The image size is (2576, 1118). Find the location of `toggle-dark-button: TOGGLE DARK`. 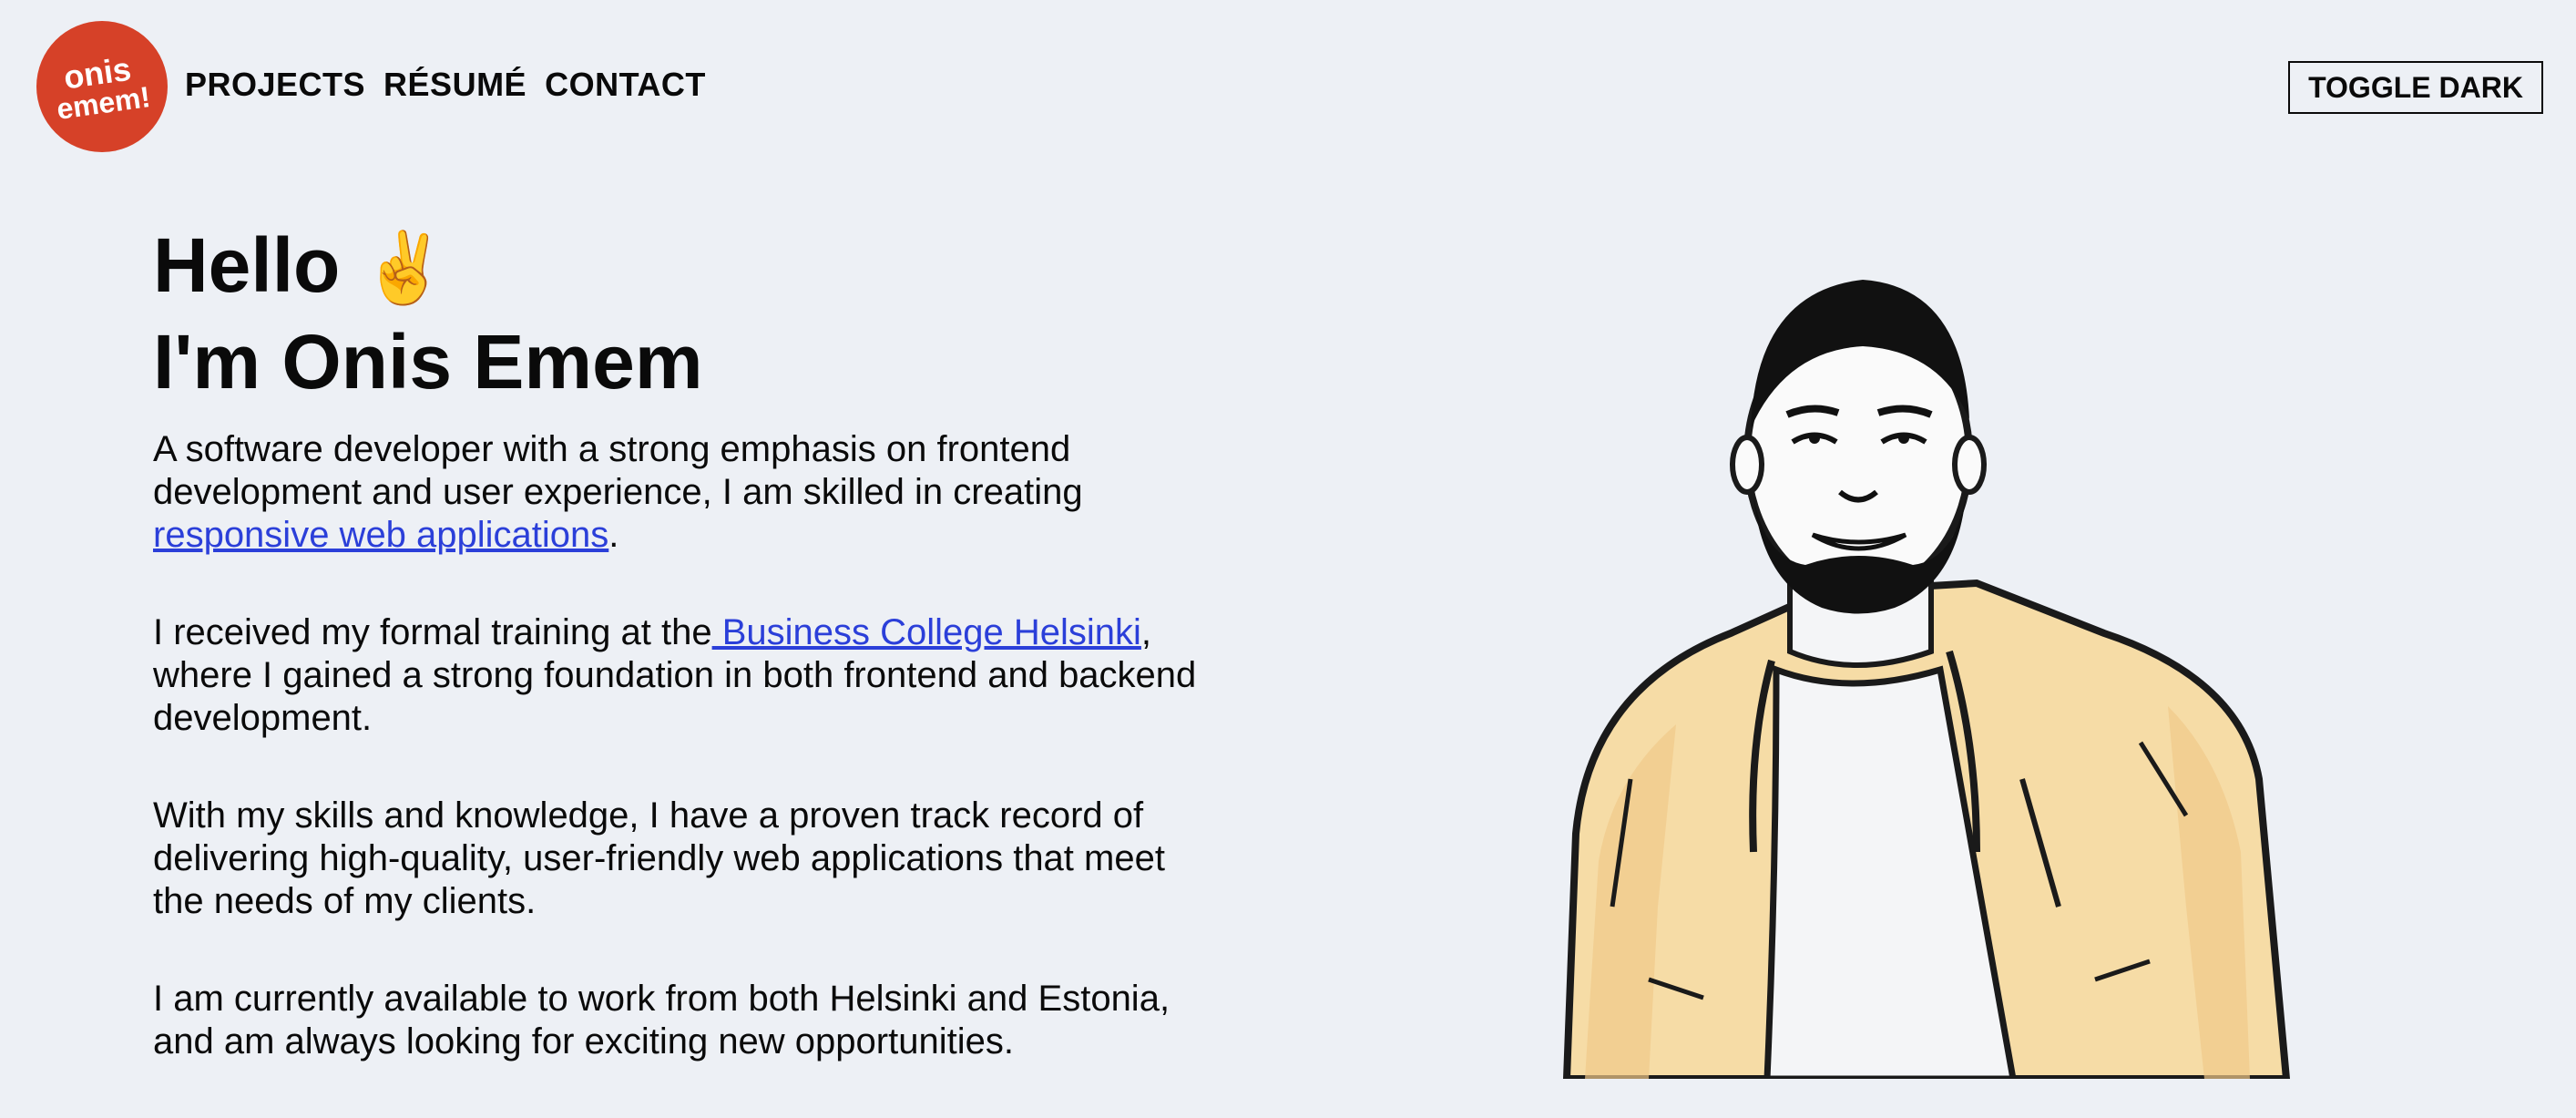

toggle-dark-button: TOGGLE DARK is located at coordinates (2415, 87).